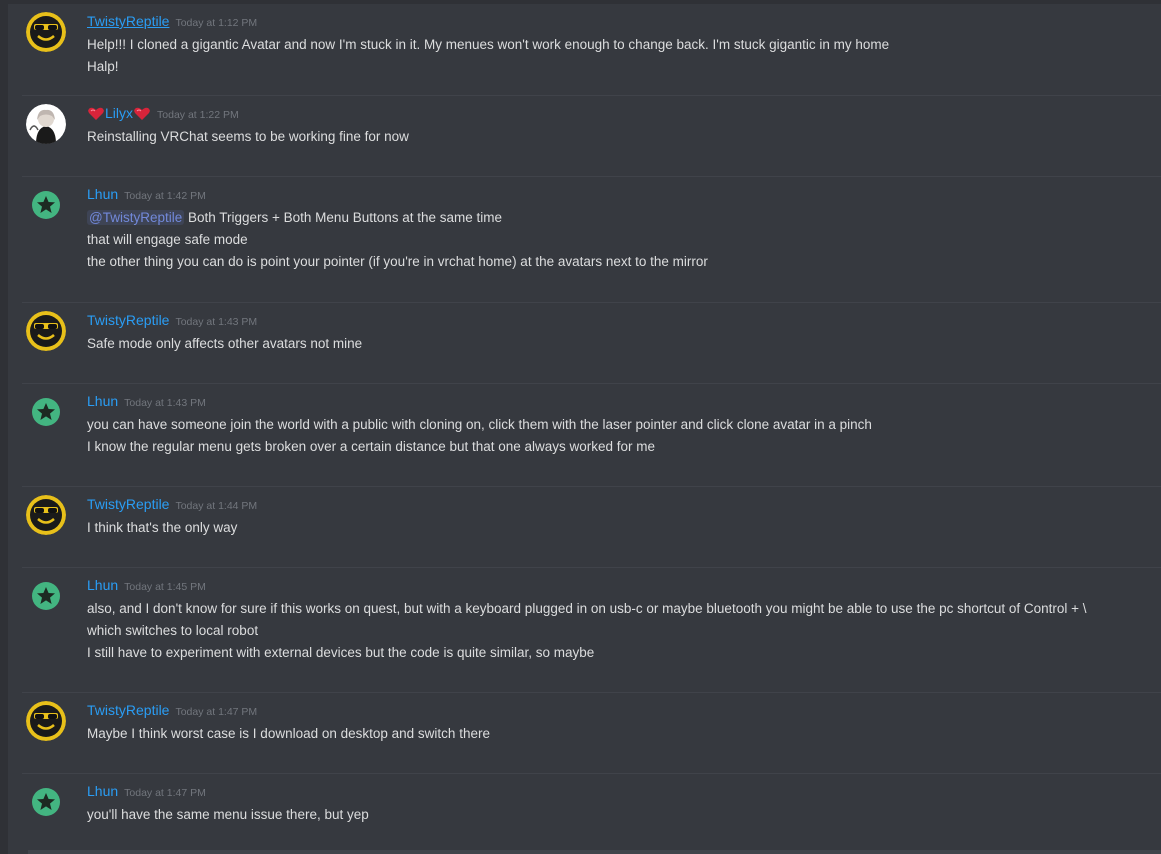 The width and height of the screenshot is (1161, 854). What do you see at coordinates (136, 217) in the screenshot?
I see `user-mention: @TwistyReptile` at bounding box center [136, 217].